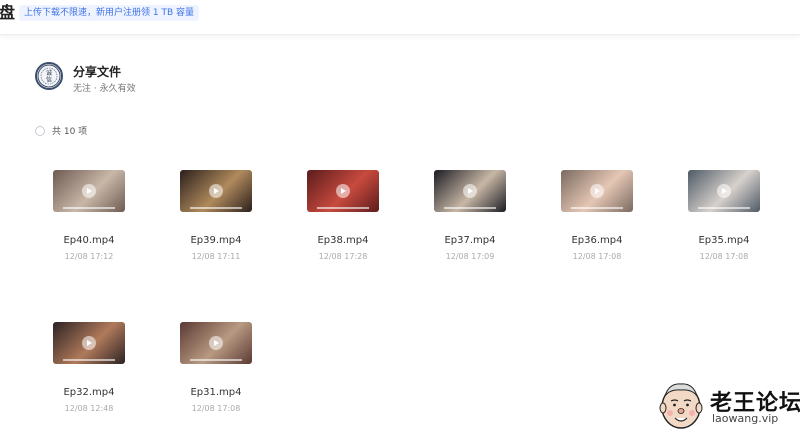  What do you see at coordinates (89, 256) in the screenshot?
I see `file-date: 12/08 17:12` at bounding box center [89, 256].